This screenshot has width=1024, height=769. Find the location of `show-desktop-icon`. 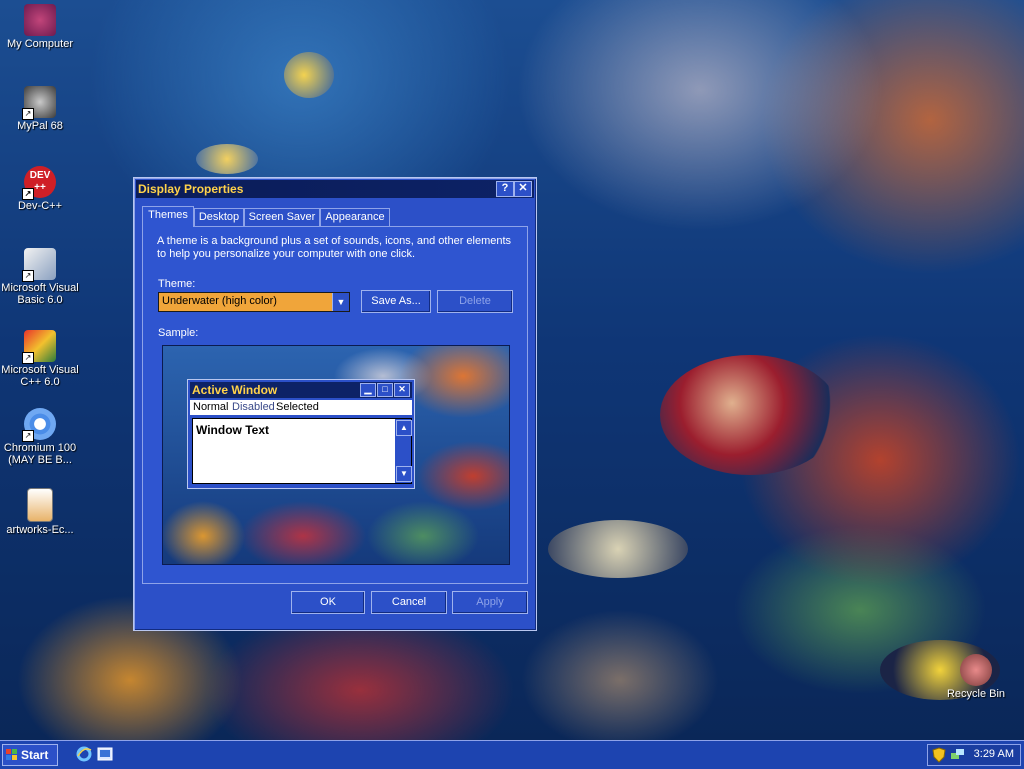

show-desktop-icon is located at coordinates (105, 754).